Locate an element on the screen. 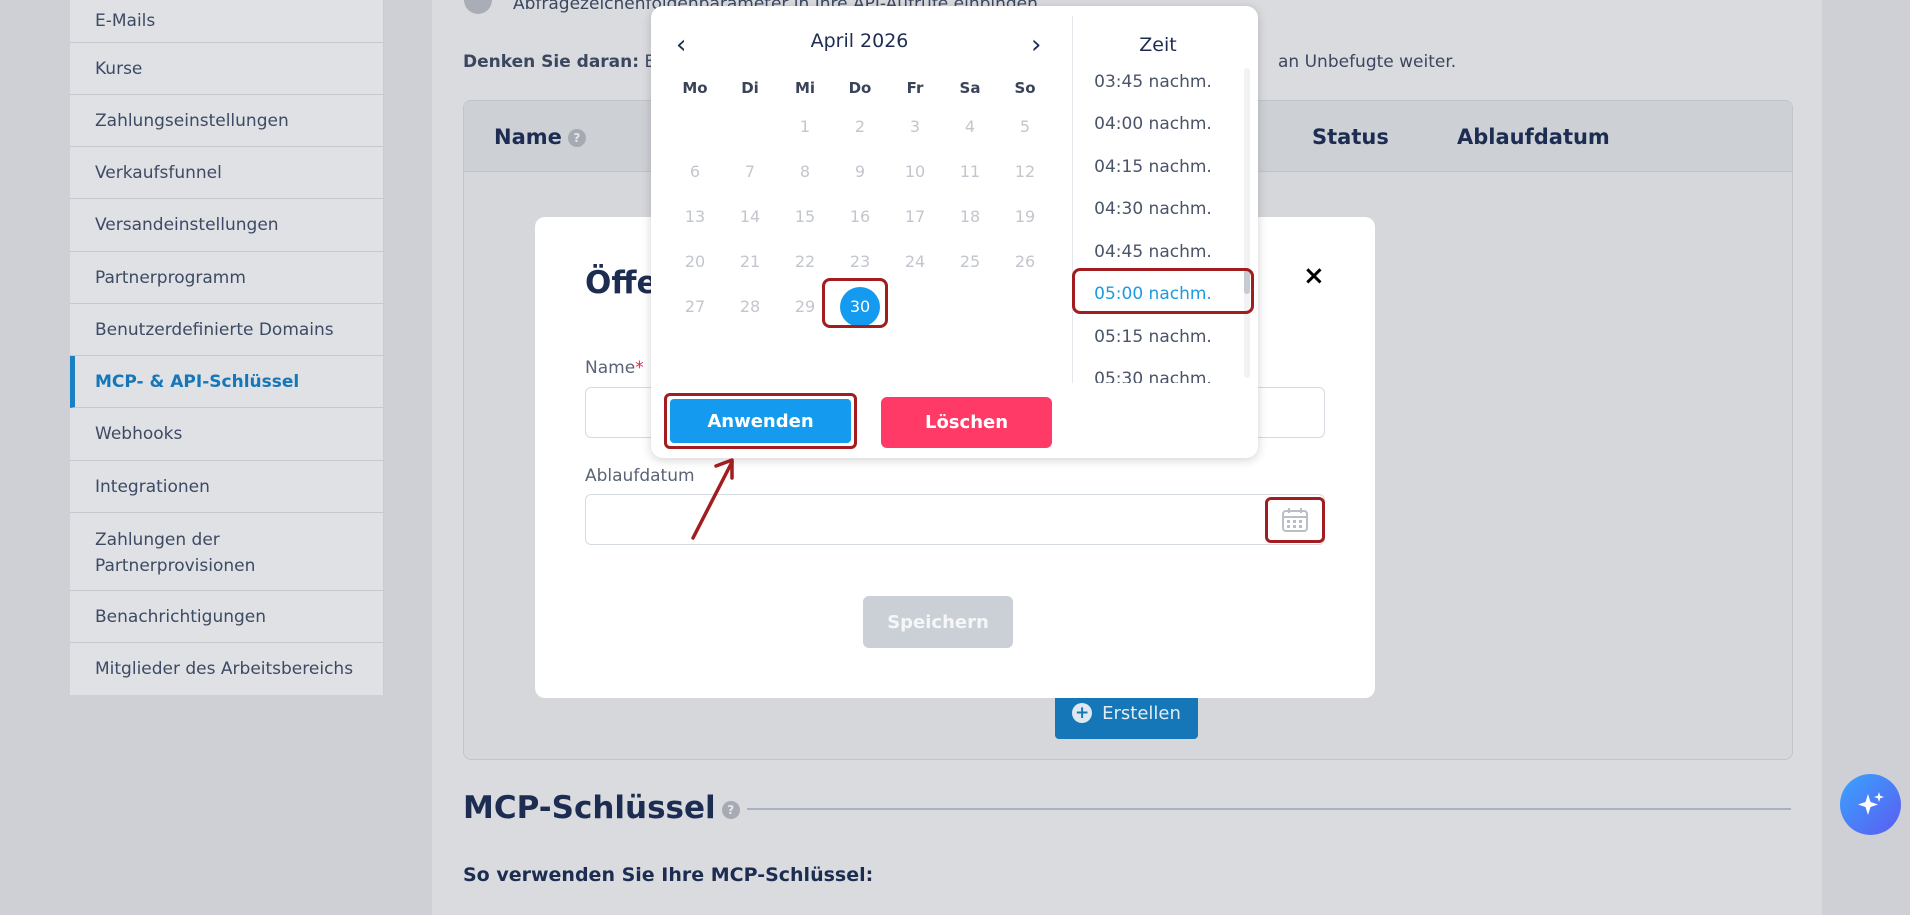  sidebar-item-emails: E-Mails is located at coordinates (226, 21).